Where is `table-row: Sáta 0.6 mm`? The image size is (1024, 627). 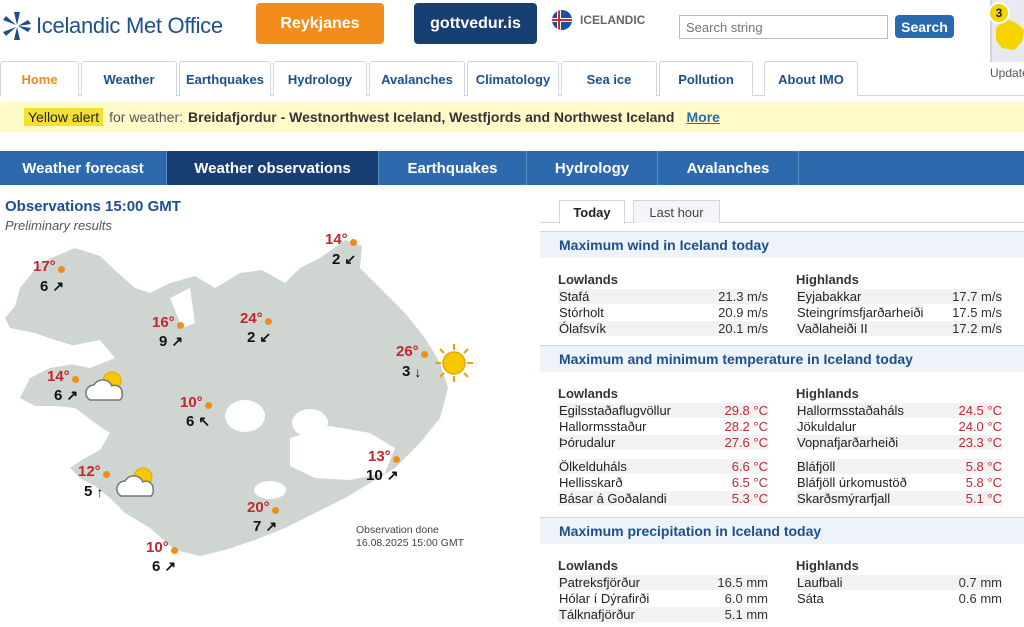 table-row: Sáta 0.6 mm is located at coordinates (899, 599).